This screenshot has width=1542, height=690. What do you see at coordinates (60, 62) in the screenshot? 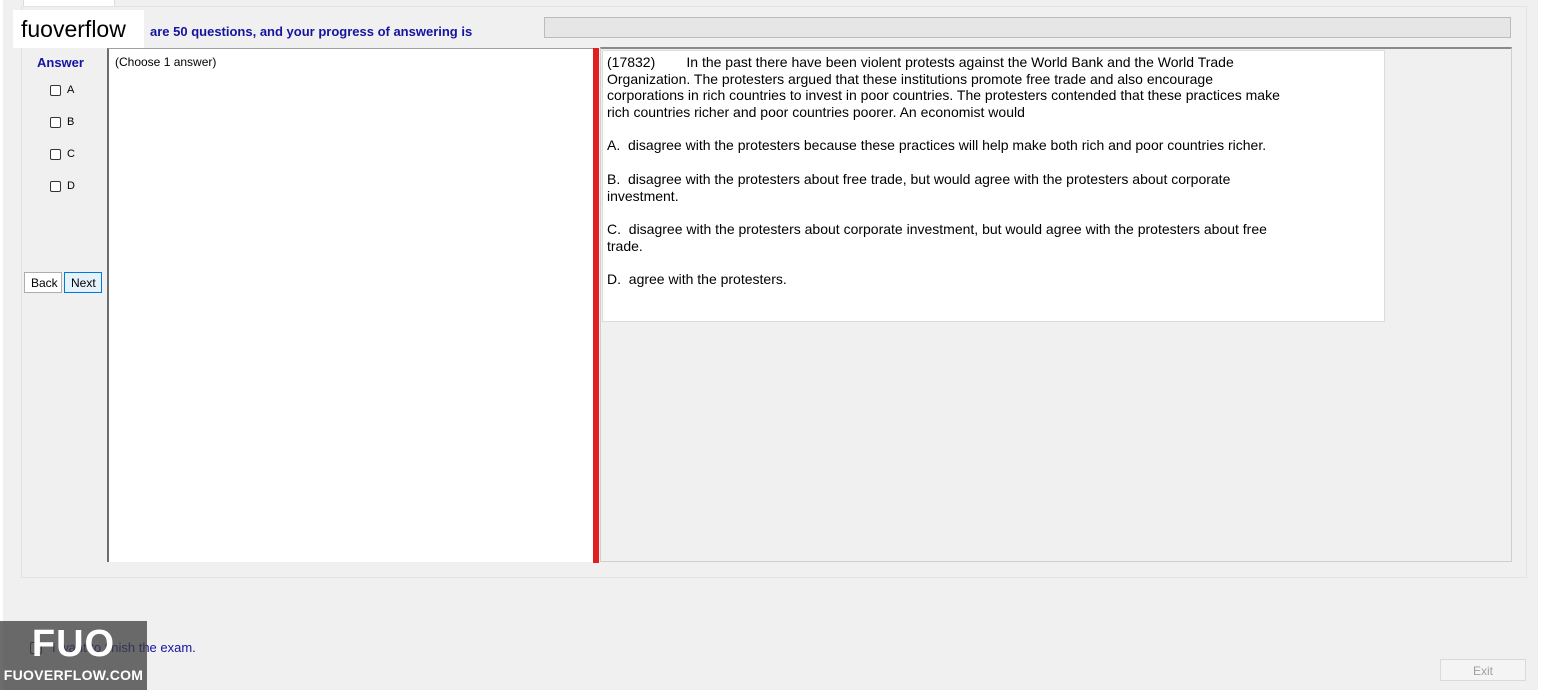
I see `answer-label: Answer` at bounding box center [60, 62].